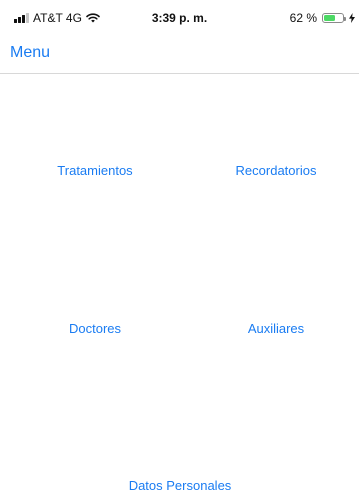  Describe the element at coordinates (95, 170) in the screenshot. I see `menu-item-tratamientos: Tratamientos` at that location.